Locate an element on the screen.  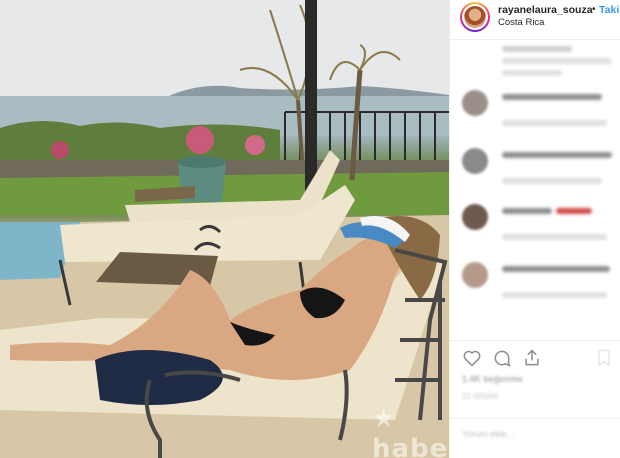
follow-button: Takip is located at coordinates (609, 10).